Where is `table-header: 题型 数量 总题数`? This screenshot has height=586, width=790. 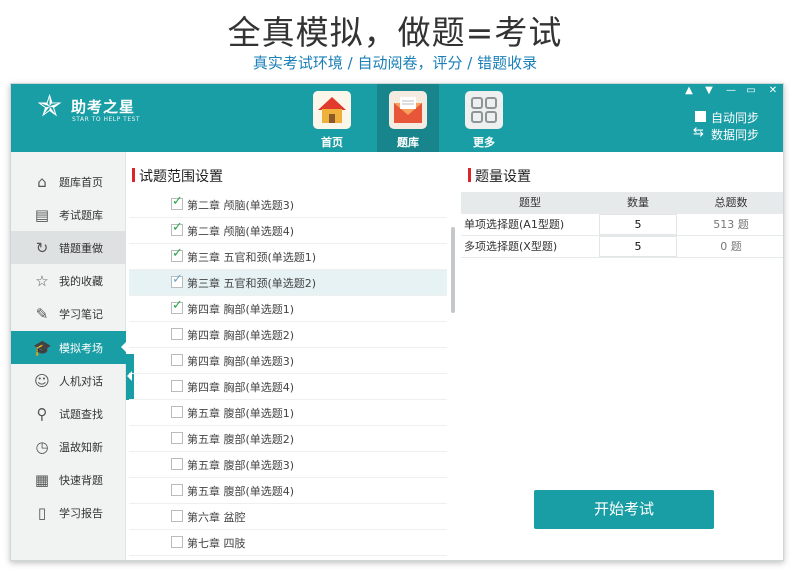
table-header: 题型 数量 总题数 is located at coordinates (622, 203).